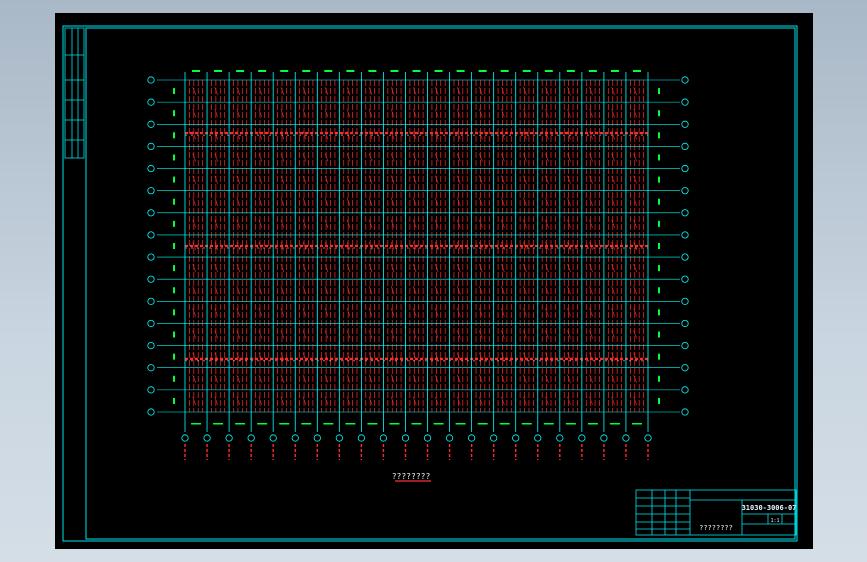  What do you see at coordinates (769, 508) in the screenshot?
I see `drawing-number: 31030-3006-07` at bounding box center [769, 508].